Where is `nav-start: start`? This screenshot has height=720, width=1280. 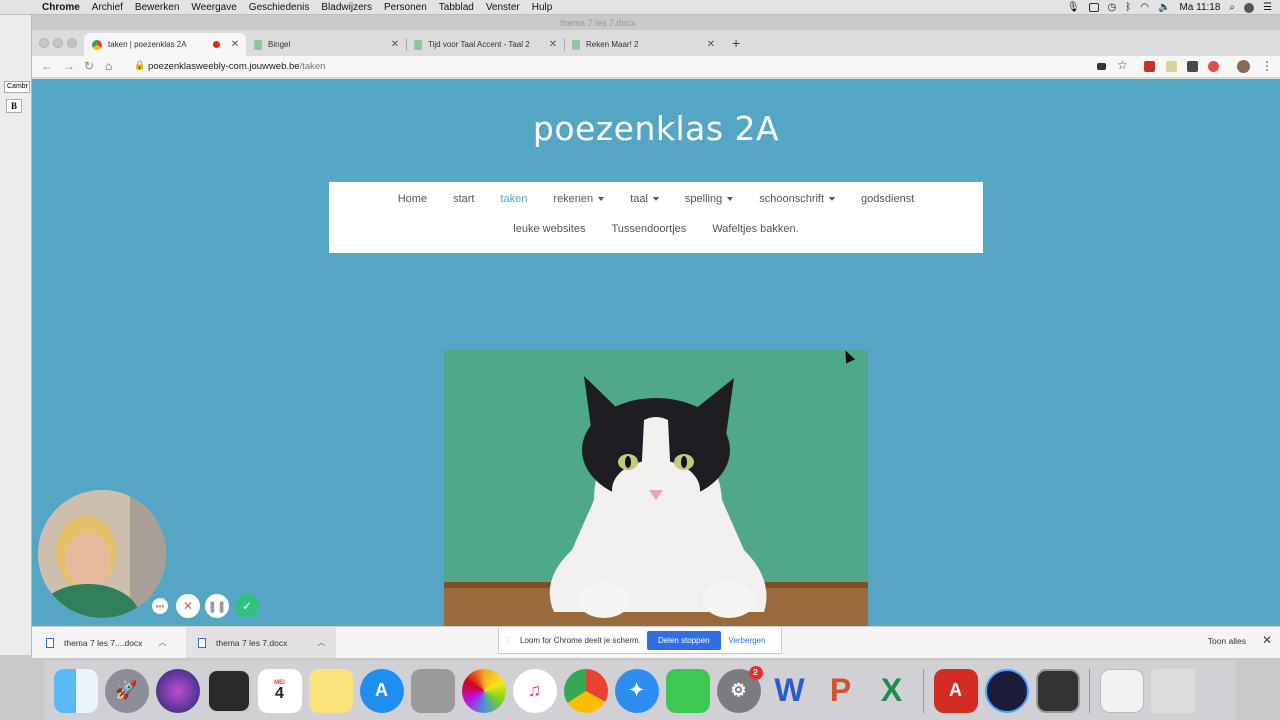 nav-start: start is located at coordinates (463, 199).